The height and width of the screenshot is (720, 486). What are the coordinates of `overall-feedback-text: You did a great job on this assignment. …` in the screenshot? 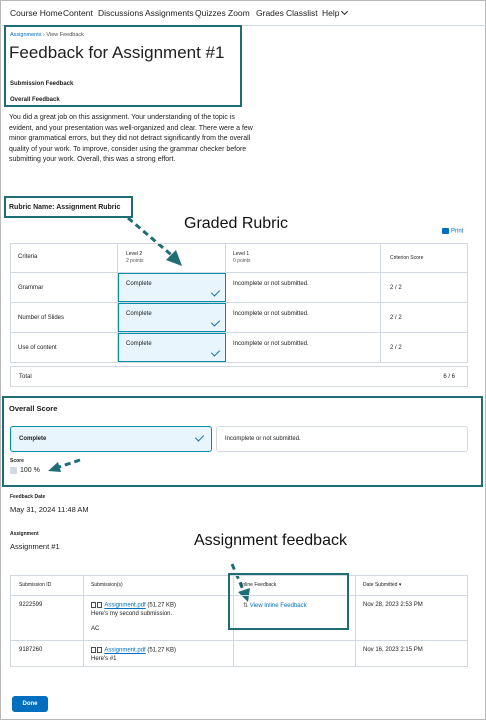 It's located at (131, 138).